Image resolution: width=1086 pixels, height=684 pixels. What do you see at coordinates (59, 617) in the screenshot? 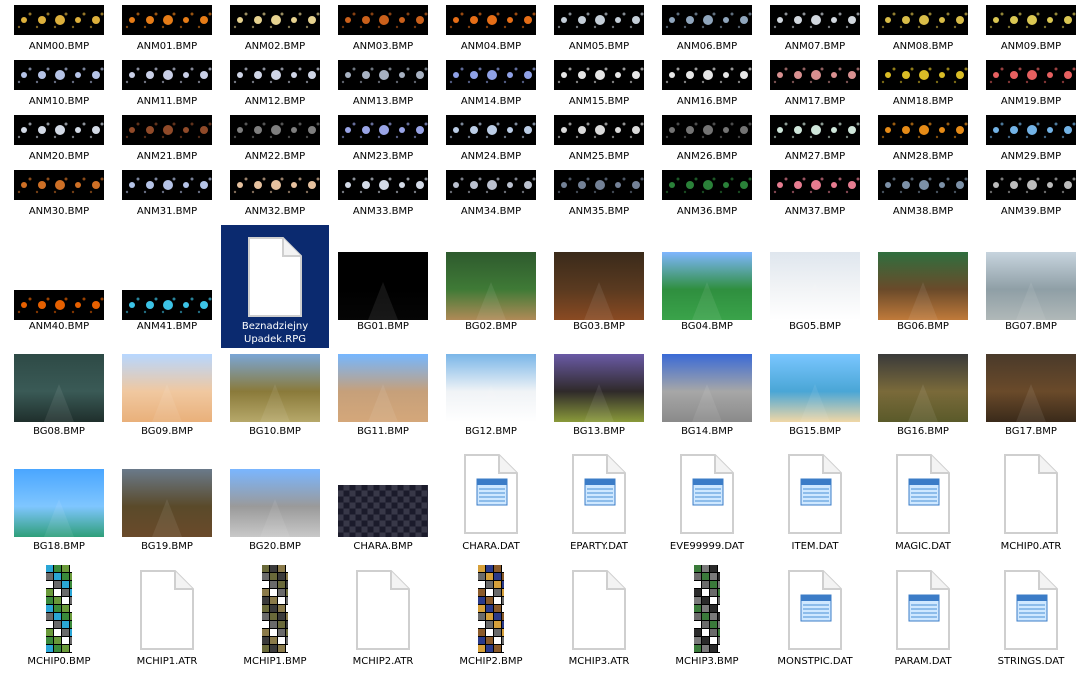
I see `file-item: MCHIP0.BMP` at bounding box center [59, 617].